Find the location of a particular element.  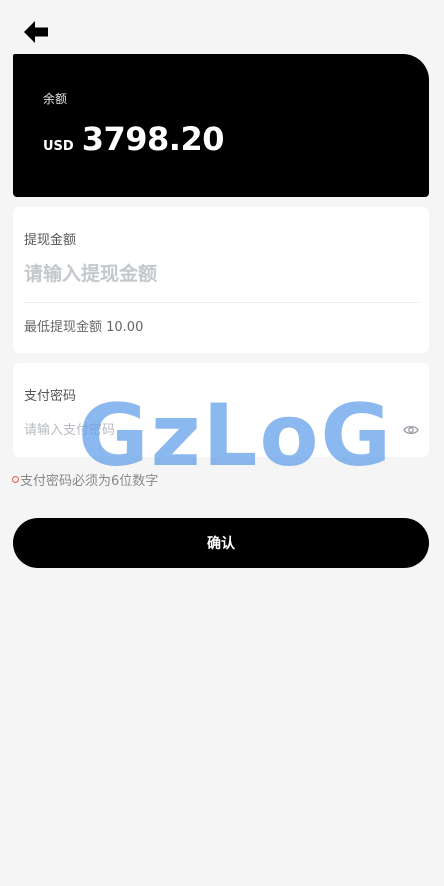

error-dot-icon is located at coordinates (15, 479).